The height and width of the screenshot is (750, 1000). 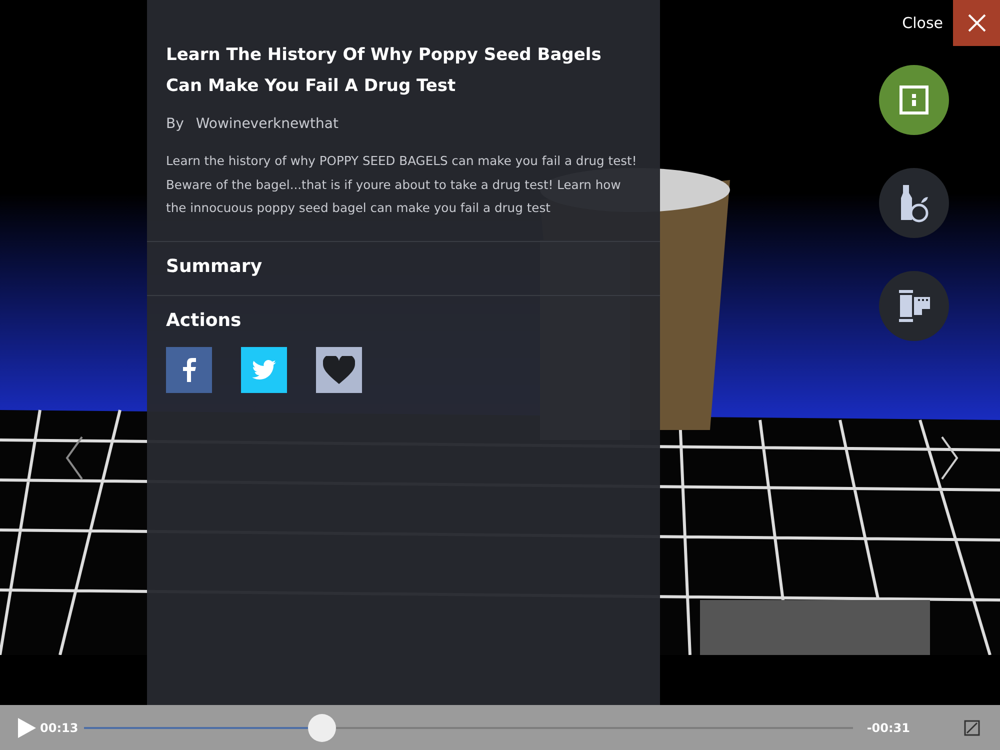 What do you see at coordinates (950, 457) in the screenshot?
I see `next-arrow-icon` at bounding box center [950, 457].